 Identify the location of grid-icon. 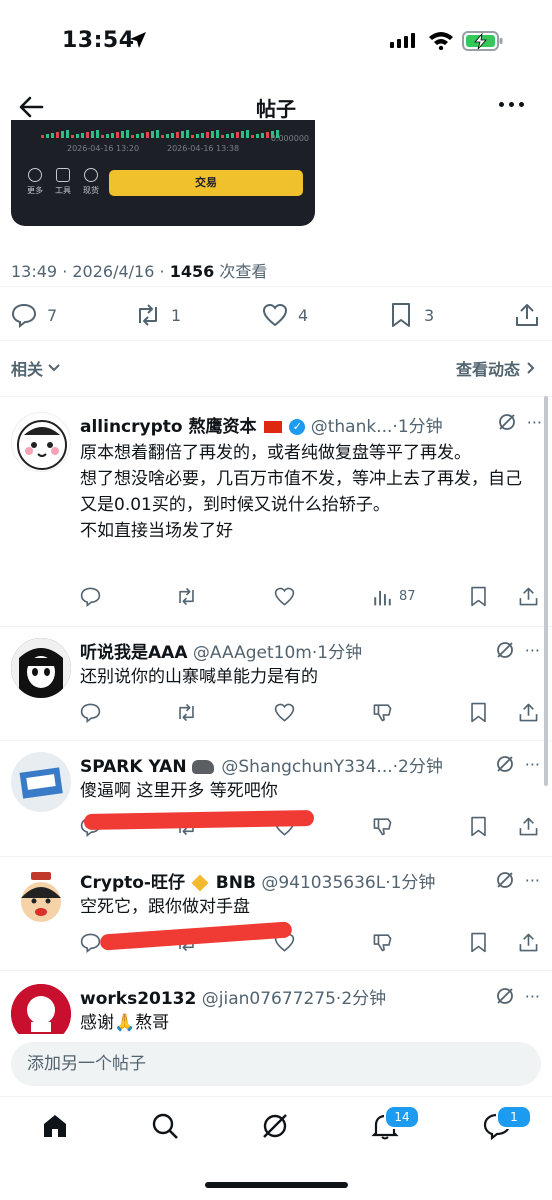
(63, 175).